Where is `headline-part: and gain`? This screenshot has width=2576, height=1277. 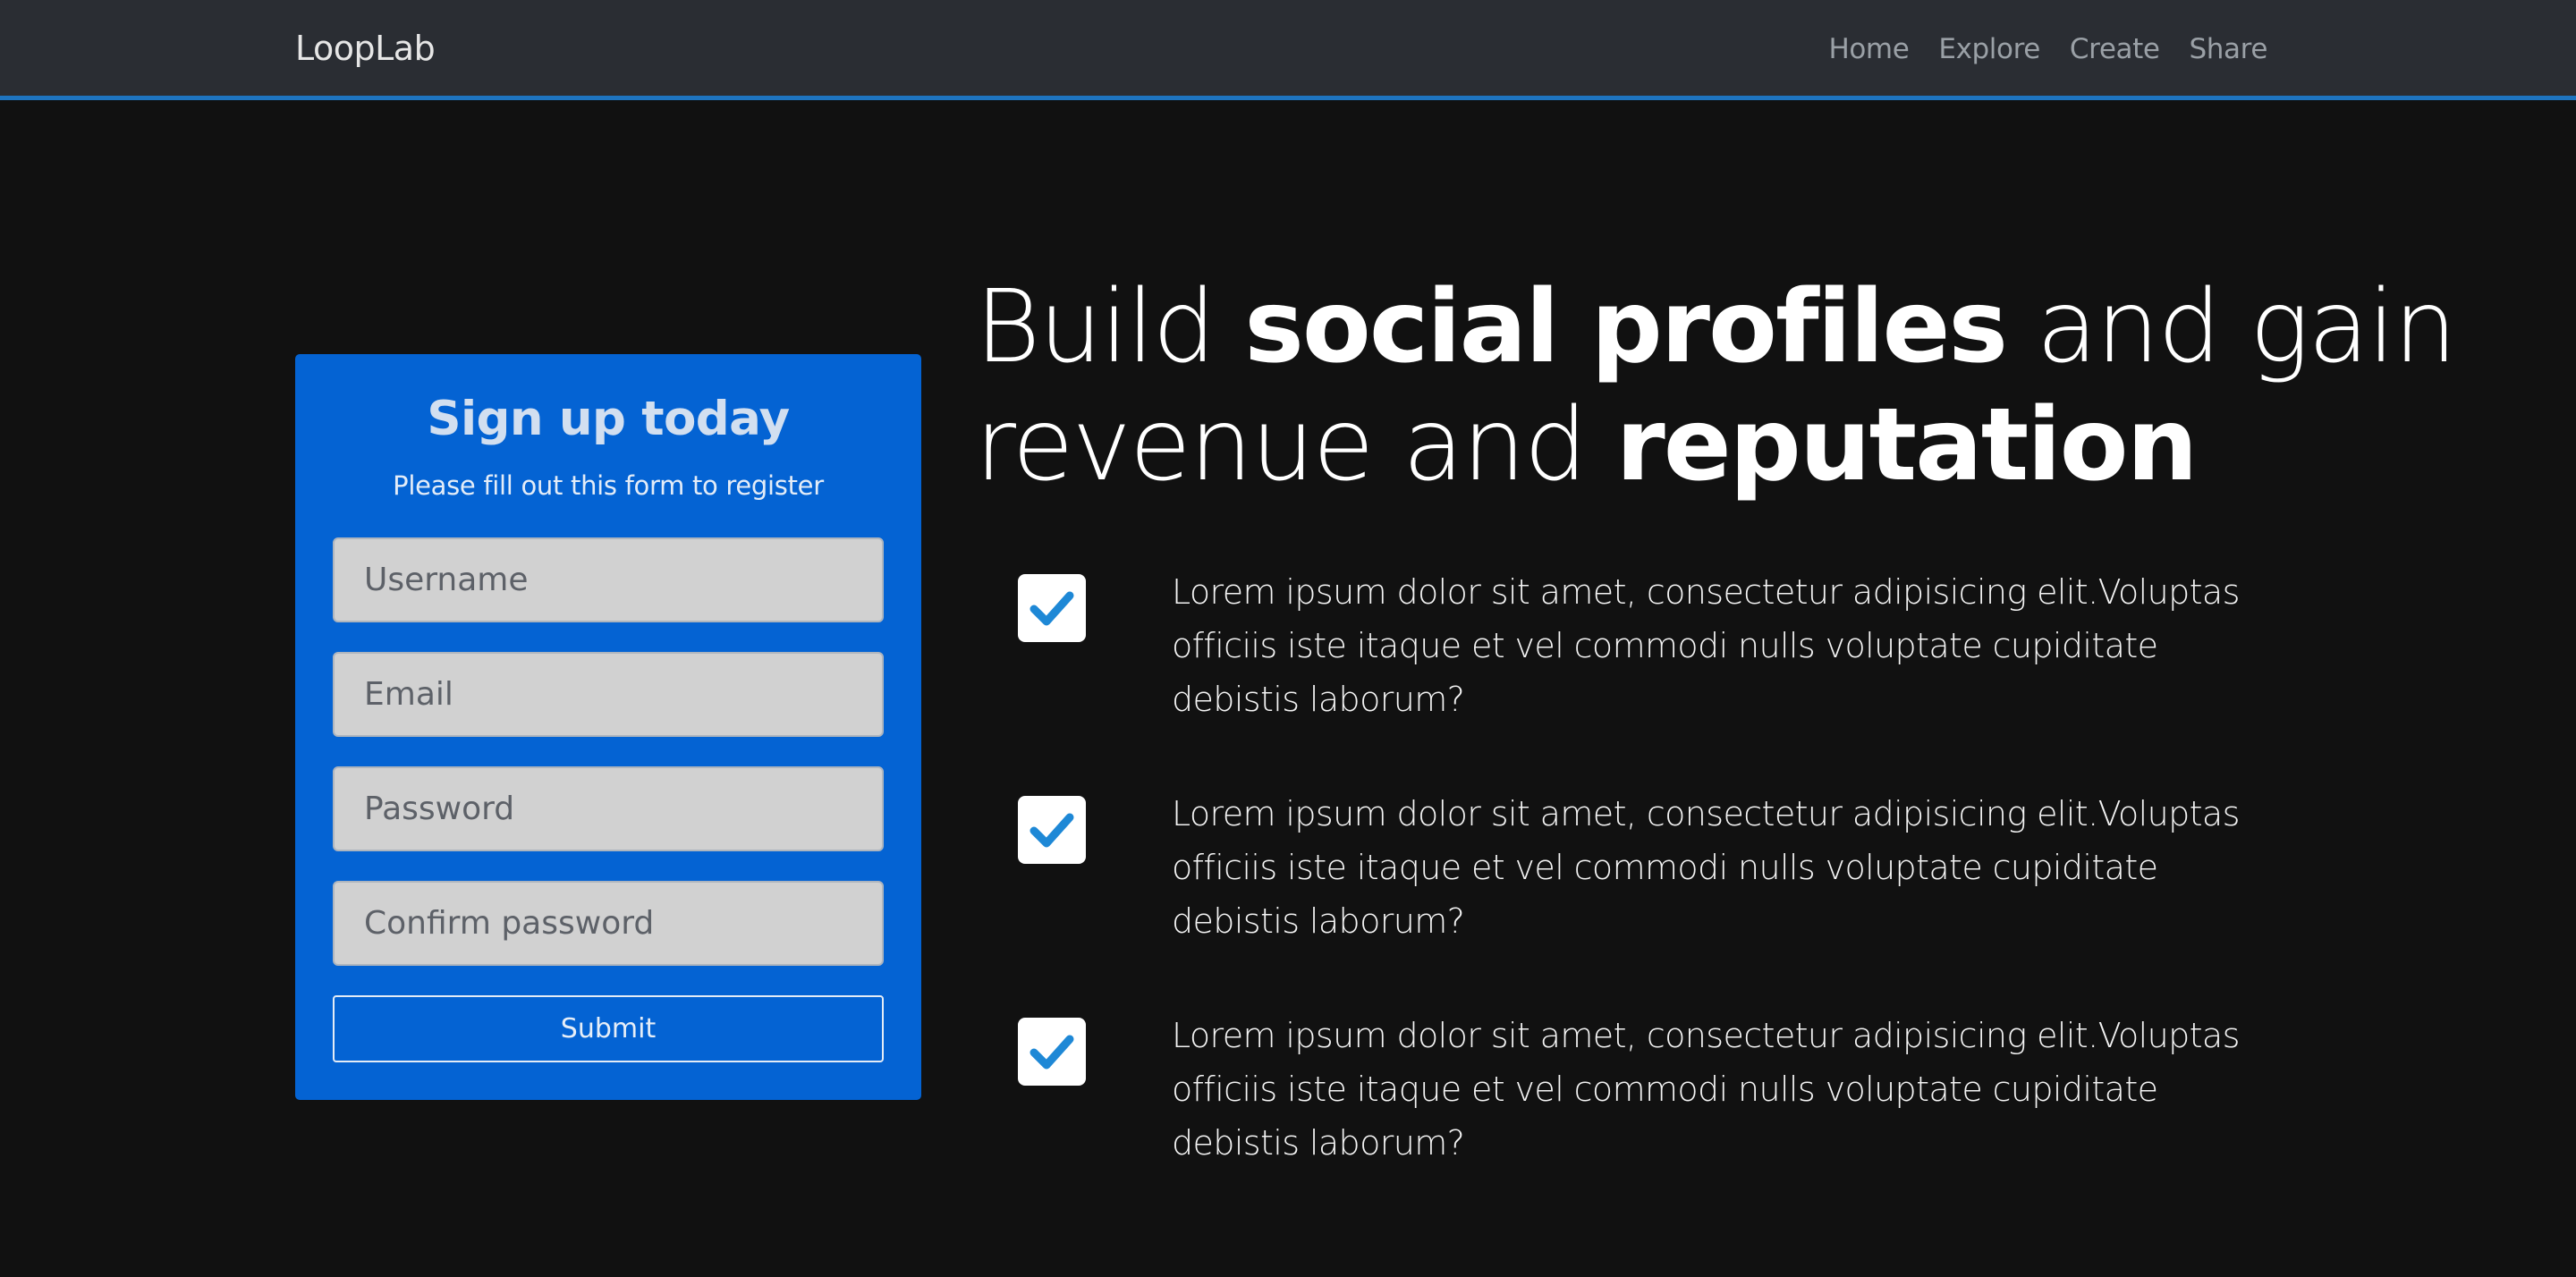 headline-part: and gain is located at coordinates (2231, 327).